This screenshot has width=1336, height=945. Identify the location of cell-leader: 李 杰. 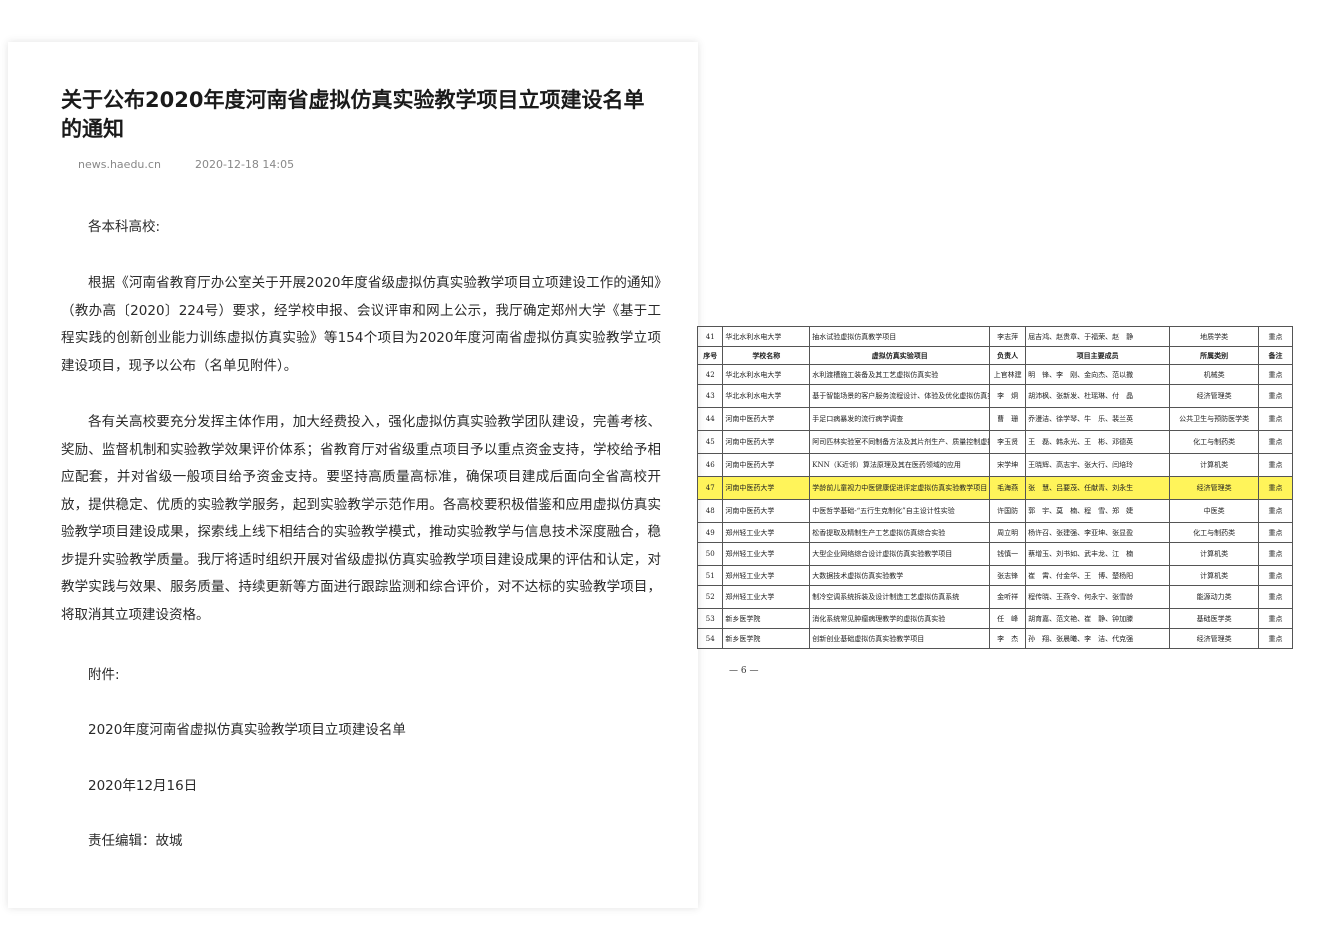
(1008, 638).